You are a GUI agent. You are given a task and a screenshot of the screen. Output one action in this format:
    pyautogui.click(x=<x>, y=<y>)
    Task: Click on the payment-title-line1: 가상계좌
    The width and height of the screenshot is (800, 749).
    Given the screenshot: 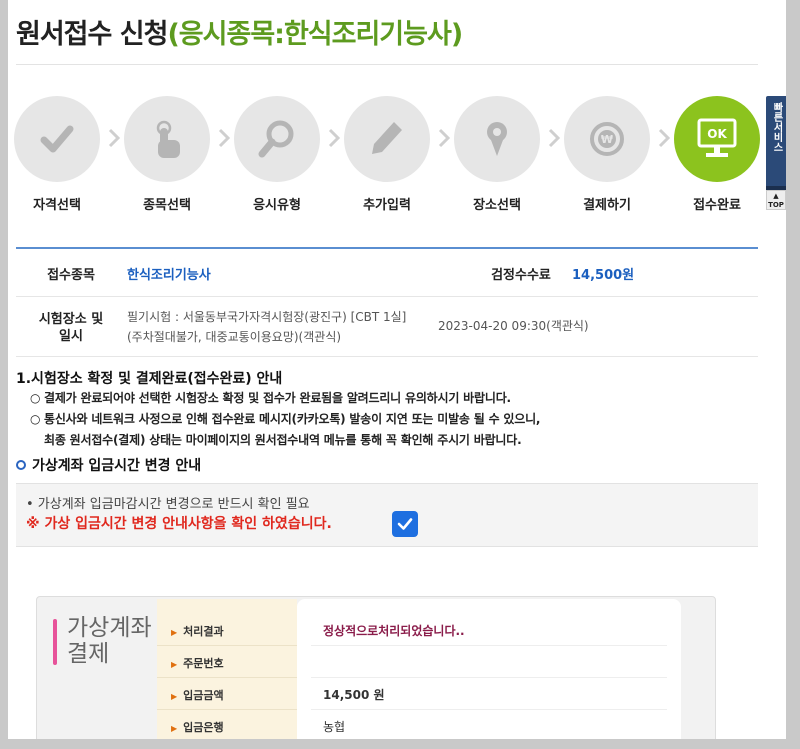 What is the action you would take?
    pyautogui.click(x=109, y=628)
    